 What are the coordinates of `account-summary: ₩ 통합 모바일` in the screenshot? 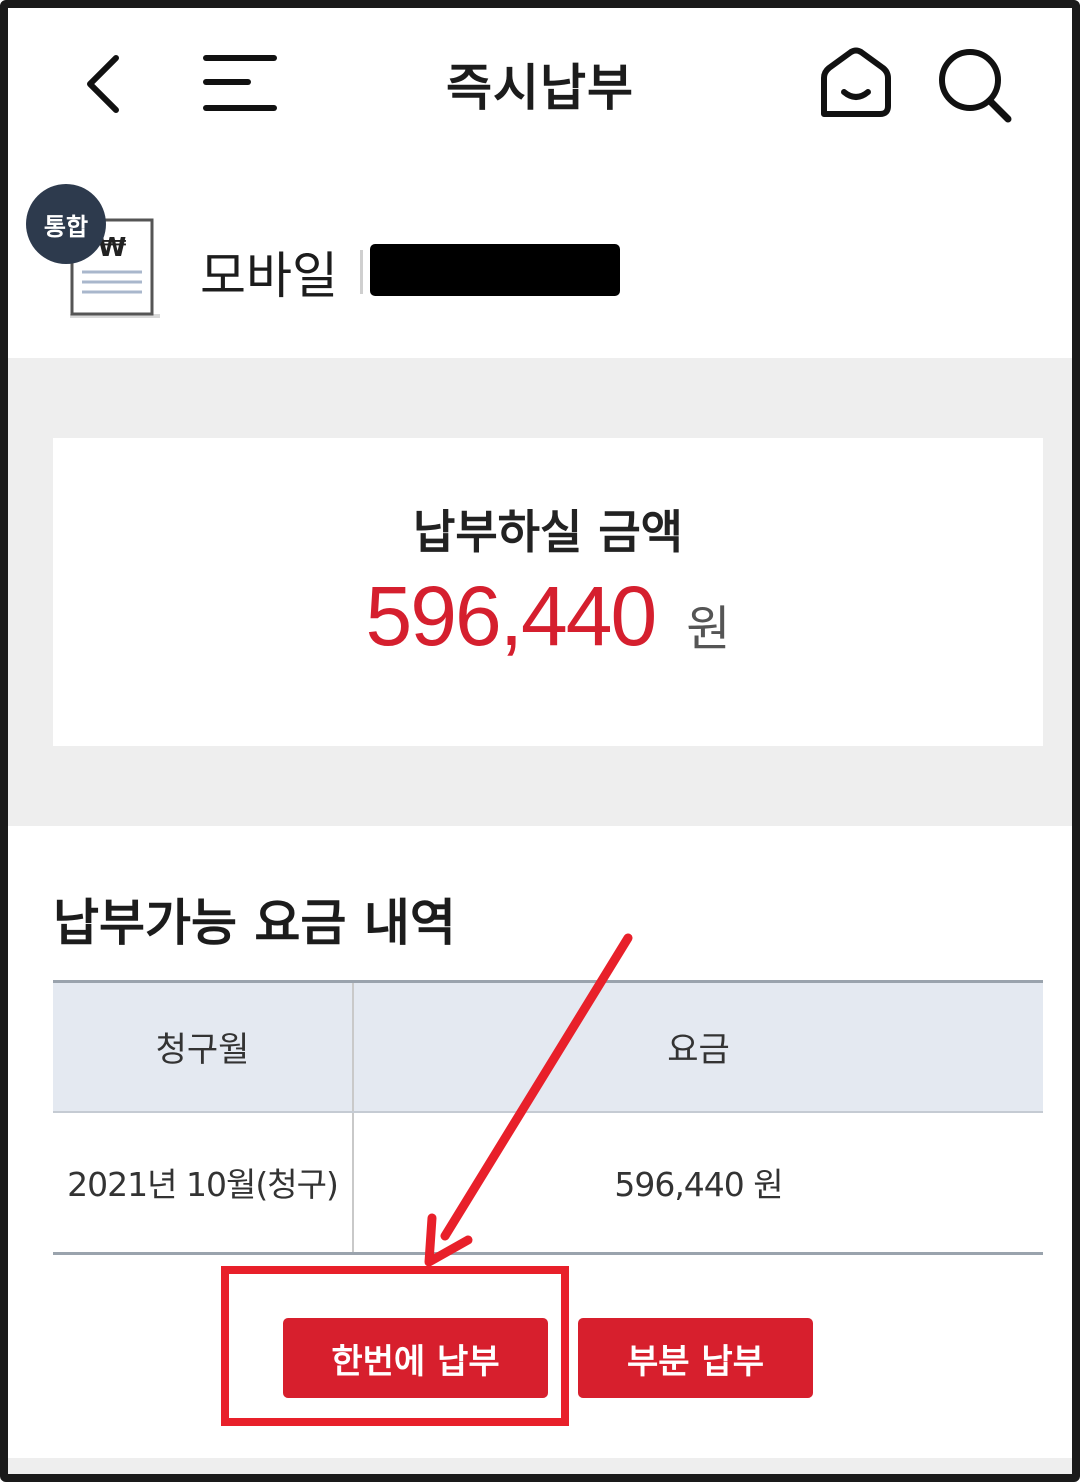 It's located at (540, 258).